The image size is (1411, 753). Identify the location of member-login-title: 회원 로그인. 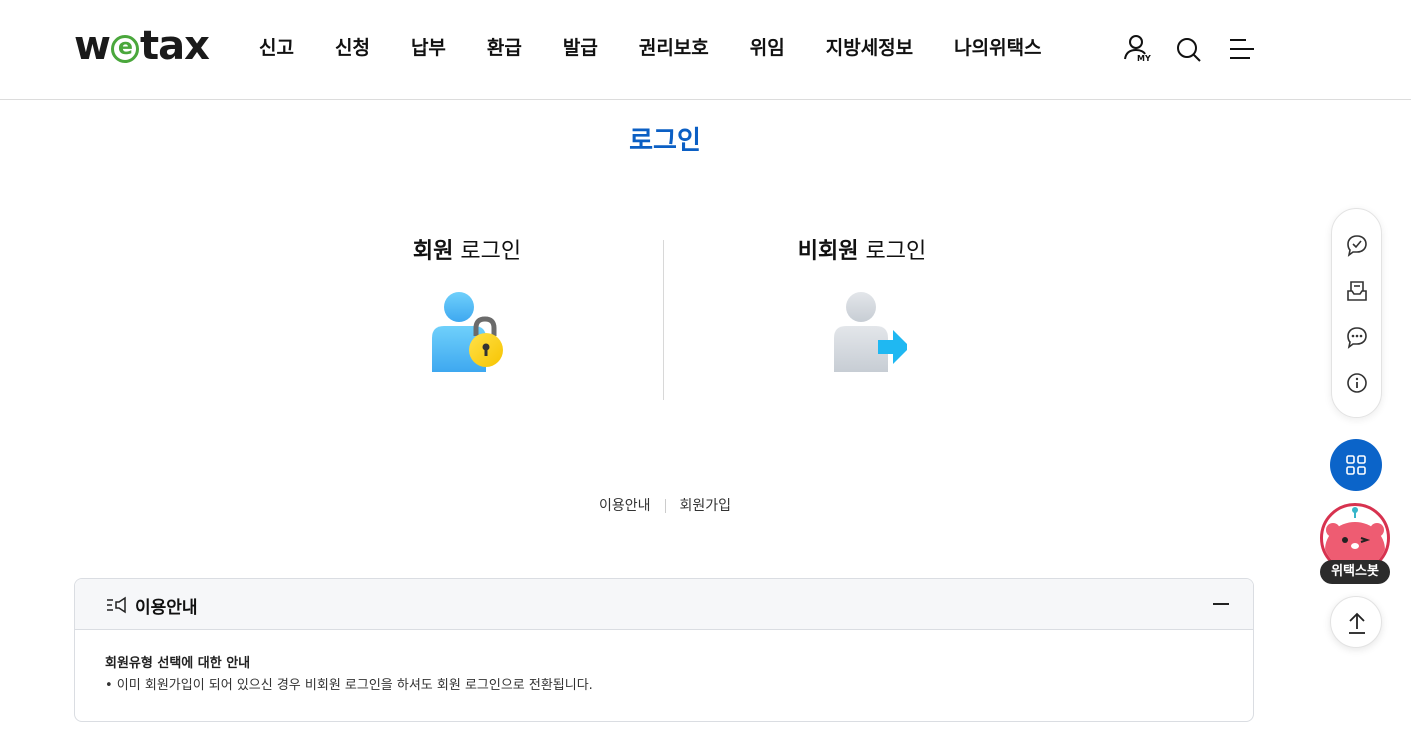
(467, 252).